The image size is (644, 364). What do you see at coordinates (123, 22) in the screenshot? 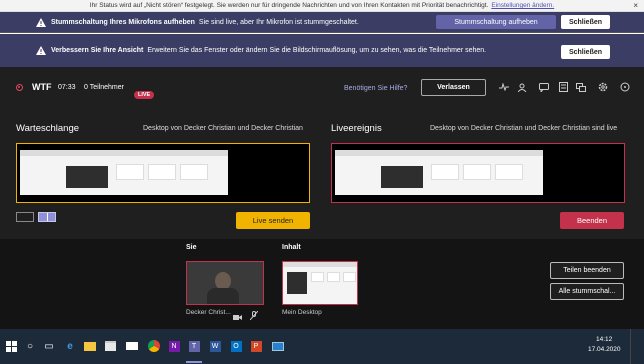
I see `mic-banner-title: Stummschaltung Ihres Mikrofons aufheben` at bounding box center [123, 22].